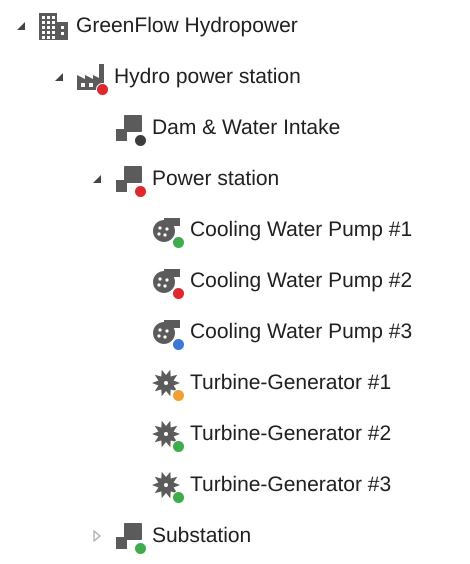  Describe the element at coordinates (207, 76) in the screenshot. I see `tree-item-label: Hydro power station` at that location.